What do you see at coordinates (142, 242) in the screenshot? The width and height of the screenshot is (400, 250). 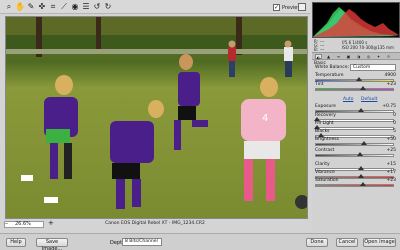 I see `depth-select: 8 Bits/Channel` at bounding box center [142, 242].